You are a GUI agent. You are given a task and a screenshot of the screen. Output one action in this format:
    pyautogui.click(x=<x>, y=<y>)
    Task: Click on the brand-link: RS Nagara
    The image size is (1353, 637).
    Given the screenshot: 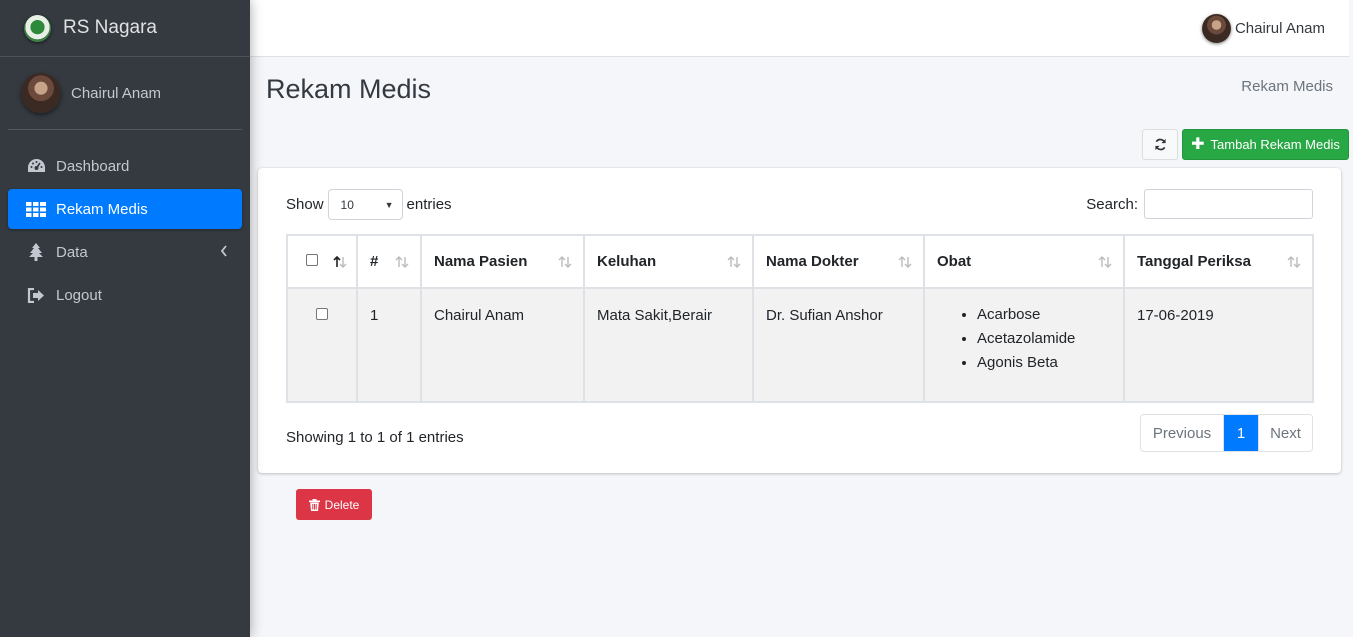 What is the action you would take?
    pyautogui.click(x=125, y=28)
    